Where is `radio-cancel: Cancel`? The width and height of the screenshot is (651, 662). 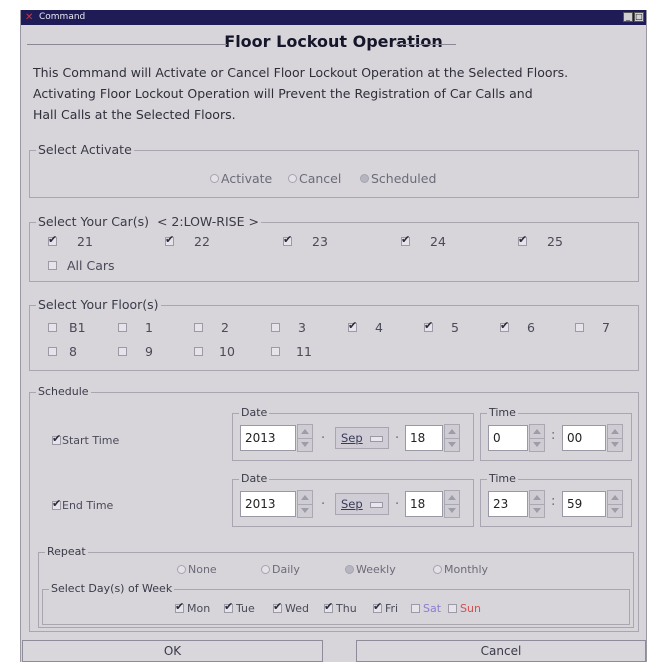 radio-cancel: Cancel is located at coordinates (314, 178).